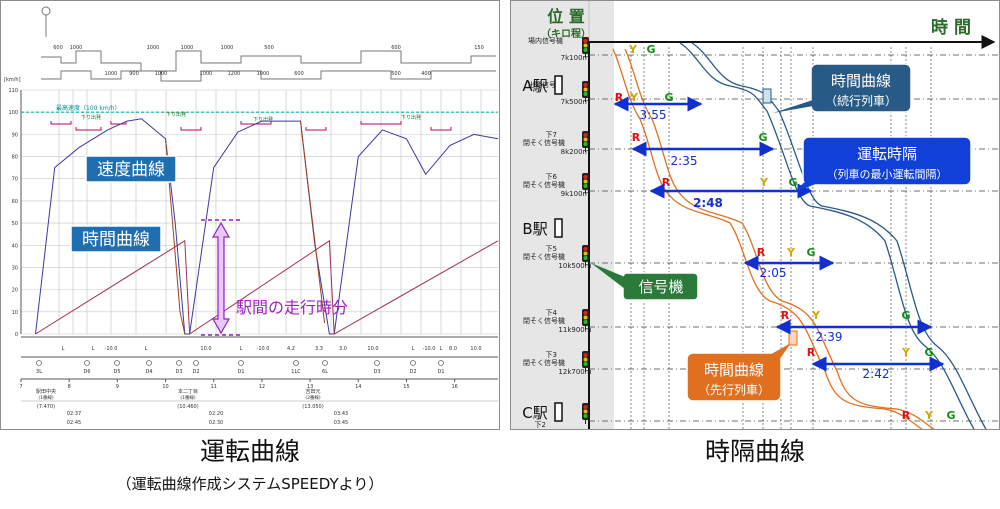 The height and width of the screenshot is (509, 1000). What do you see at coordinates (574, 266) in the screenshot?
I see `signal-km: 10k500m` at bounding box center [574, 266].